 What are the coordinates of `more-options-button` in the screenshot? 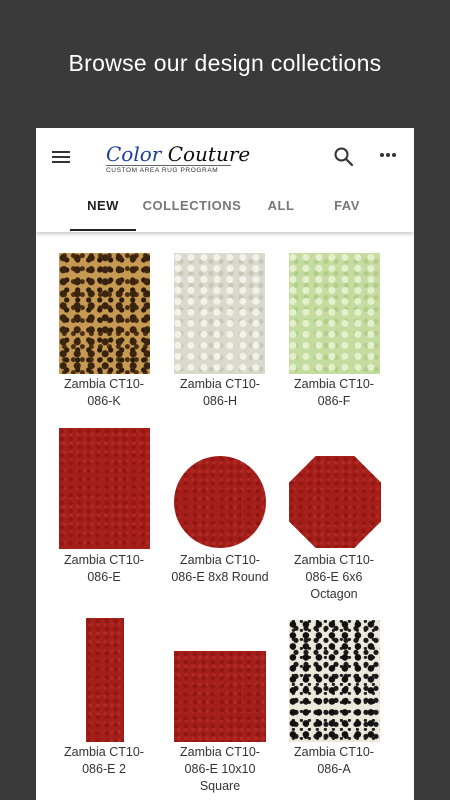 It's located at (388, 157).